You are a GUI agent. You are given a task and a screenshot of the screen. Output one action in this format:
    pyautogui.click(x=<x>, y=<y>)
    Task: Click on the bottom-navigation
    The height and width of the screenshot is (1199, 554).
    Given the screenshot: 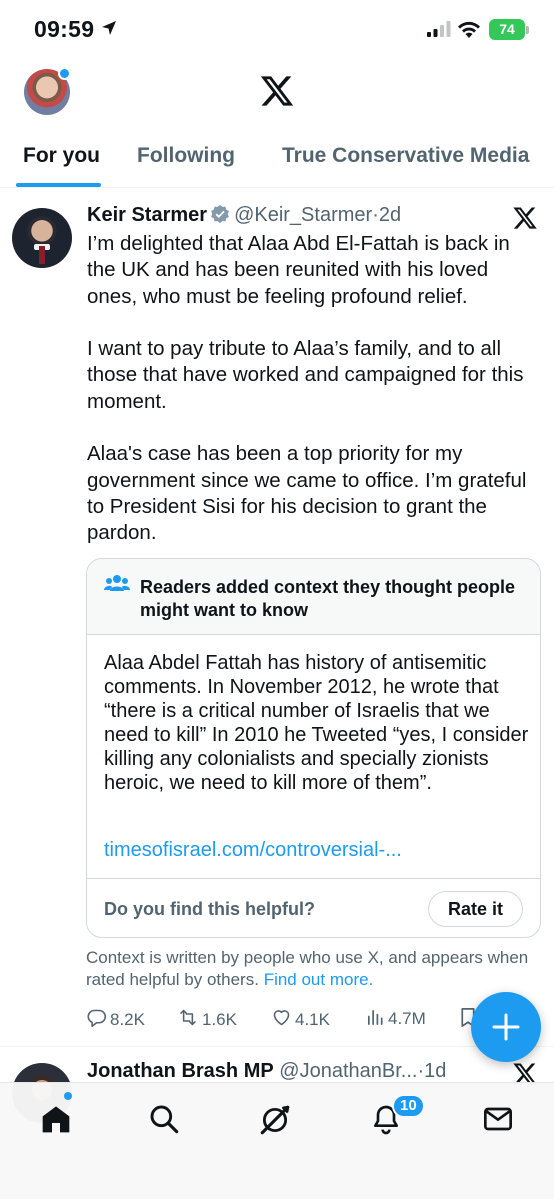 What is the action you would take?
    pyautogui.click(x=277, y=1140)
    